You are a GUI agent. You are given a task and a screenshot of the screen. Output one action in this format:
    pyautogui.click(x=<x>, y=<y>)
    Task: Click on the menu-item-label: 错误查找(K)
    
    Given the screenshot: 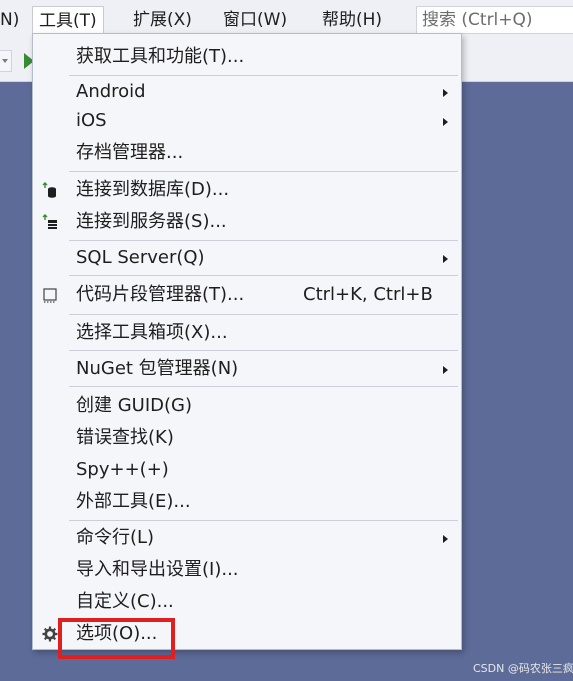 What is the action you would take?
    pyautogui.click(x=125, y=437)
    